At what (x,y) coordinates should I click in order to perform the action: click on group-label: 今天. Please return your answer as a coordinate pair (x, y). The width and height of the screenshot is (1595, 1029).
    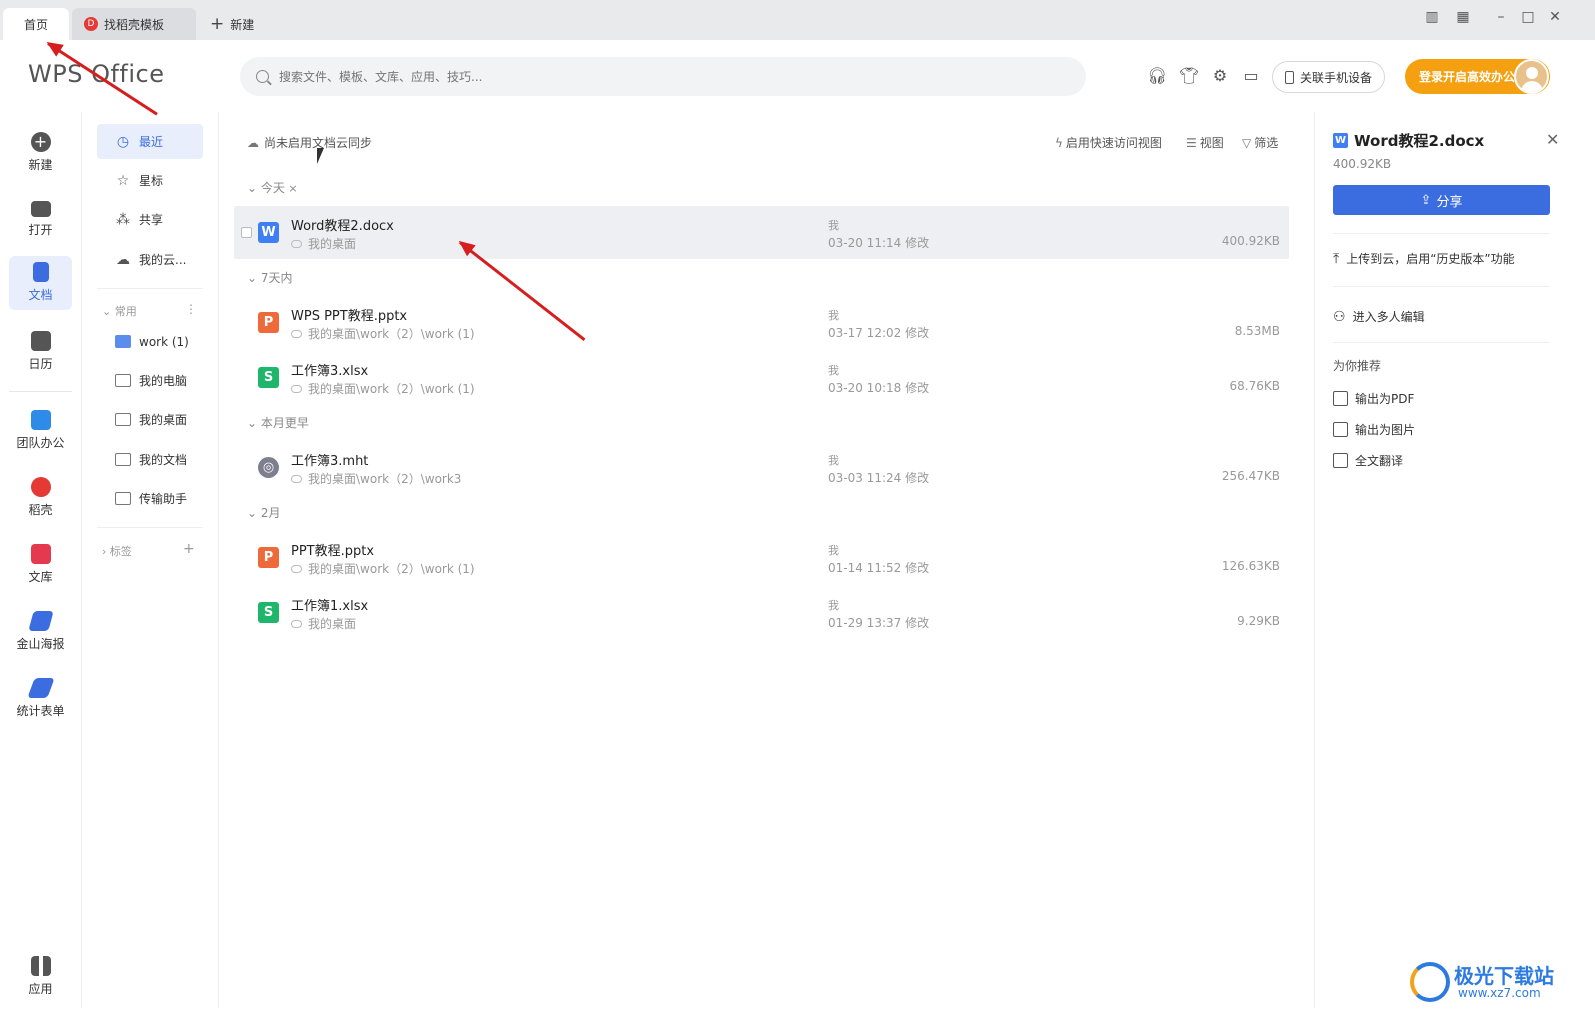
    Looking at the image, I should click on (272, 188).